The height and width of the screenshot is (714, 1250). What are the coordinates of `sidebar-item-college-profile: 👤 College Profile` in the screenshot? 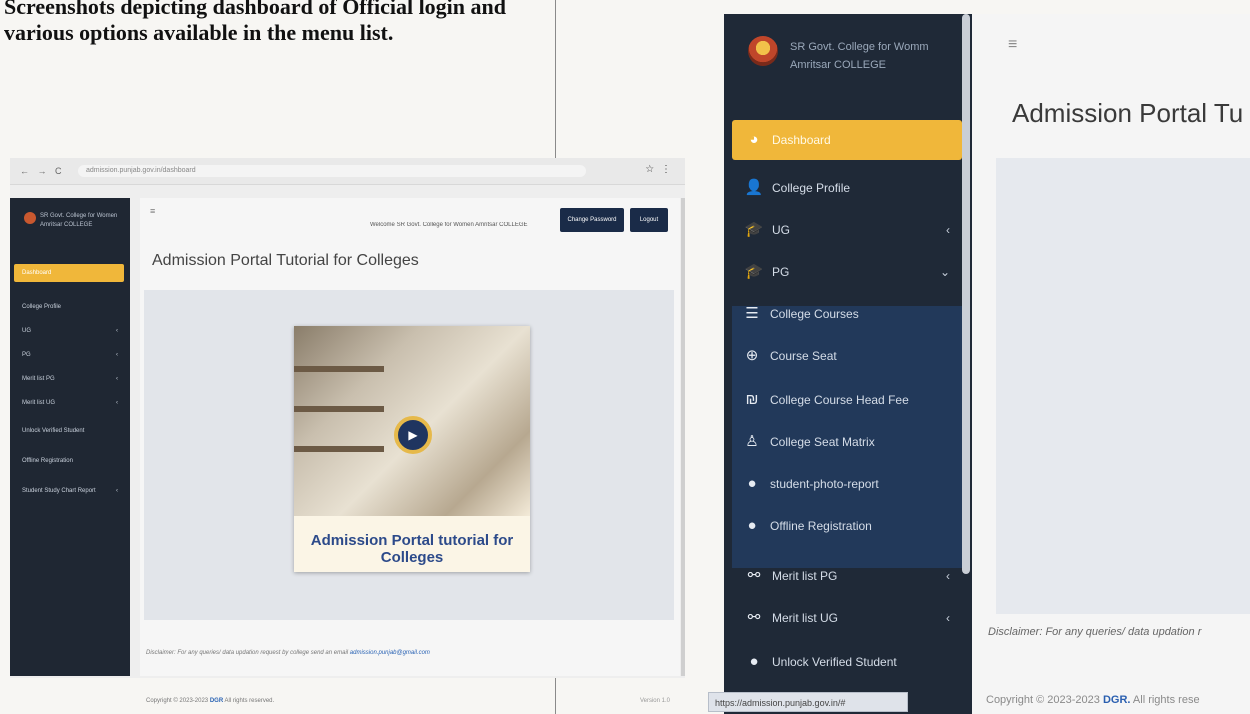 It's located at (847, 188).